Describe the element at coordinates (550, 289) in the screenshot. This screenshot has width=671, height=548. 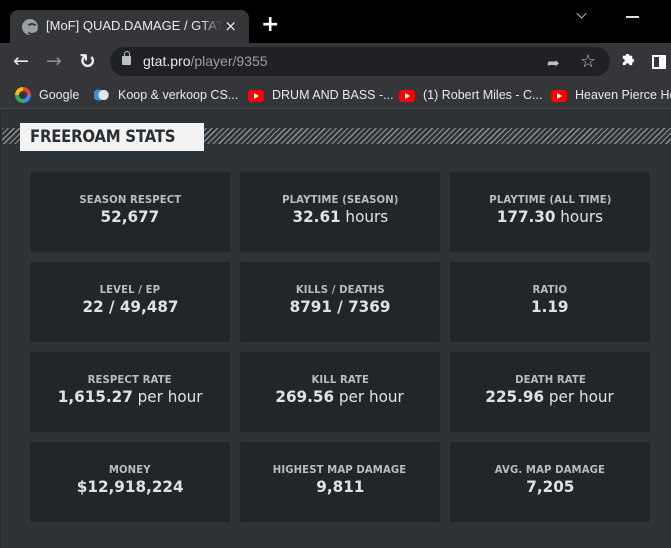
I see `stat-label: RATIO` at that location.